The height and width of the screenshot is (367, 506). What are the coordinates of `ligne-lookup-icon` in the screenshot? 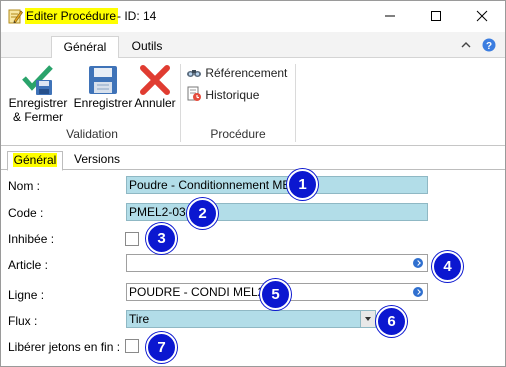 It's located at (418, 292).